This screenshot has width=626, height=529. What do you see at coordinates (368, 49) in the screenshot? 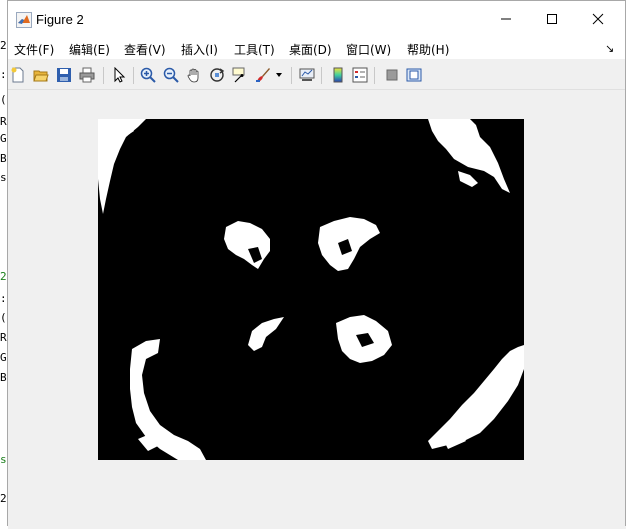
I see `menu-window: 窗口(W)` at bounding box center [368, 49].